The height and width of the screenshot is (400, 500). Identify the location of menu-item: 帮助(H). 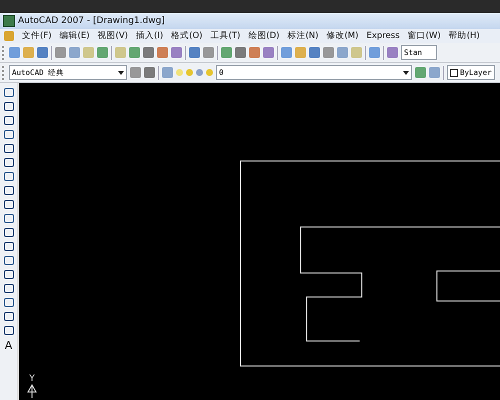
(464, 36).